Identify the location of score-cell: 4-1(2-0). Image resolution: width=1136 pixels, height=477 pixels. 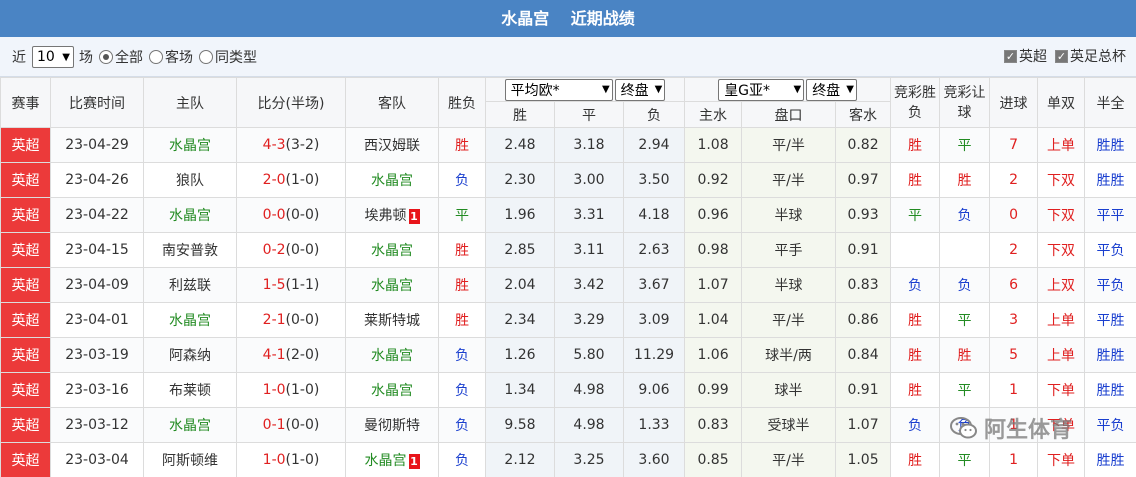
(291, 355).